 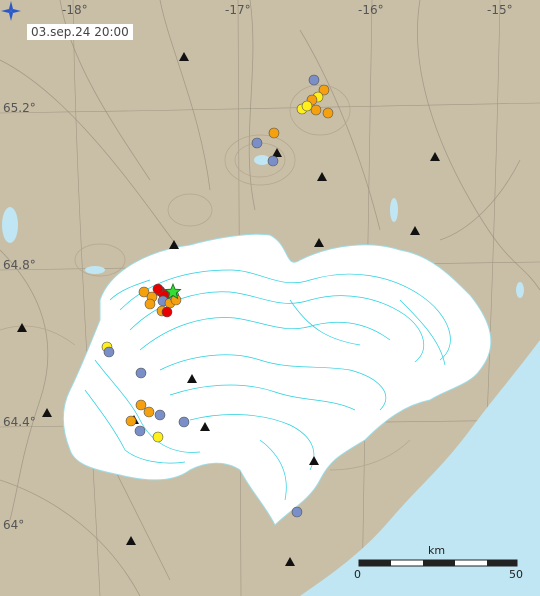 I want to click on lat-label-65-2: 65.2°, so click(x=19, y=108).